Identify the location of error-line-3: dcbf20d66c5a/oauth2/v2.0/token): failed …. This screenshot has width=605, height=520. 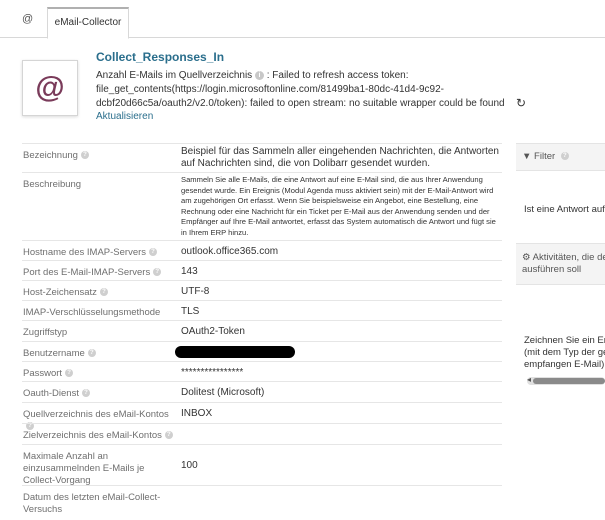
(300, 103).